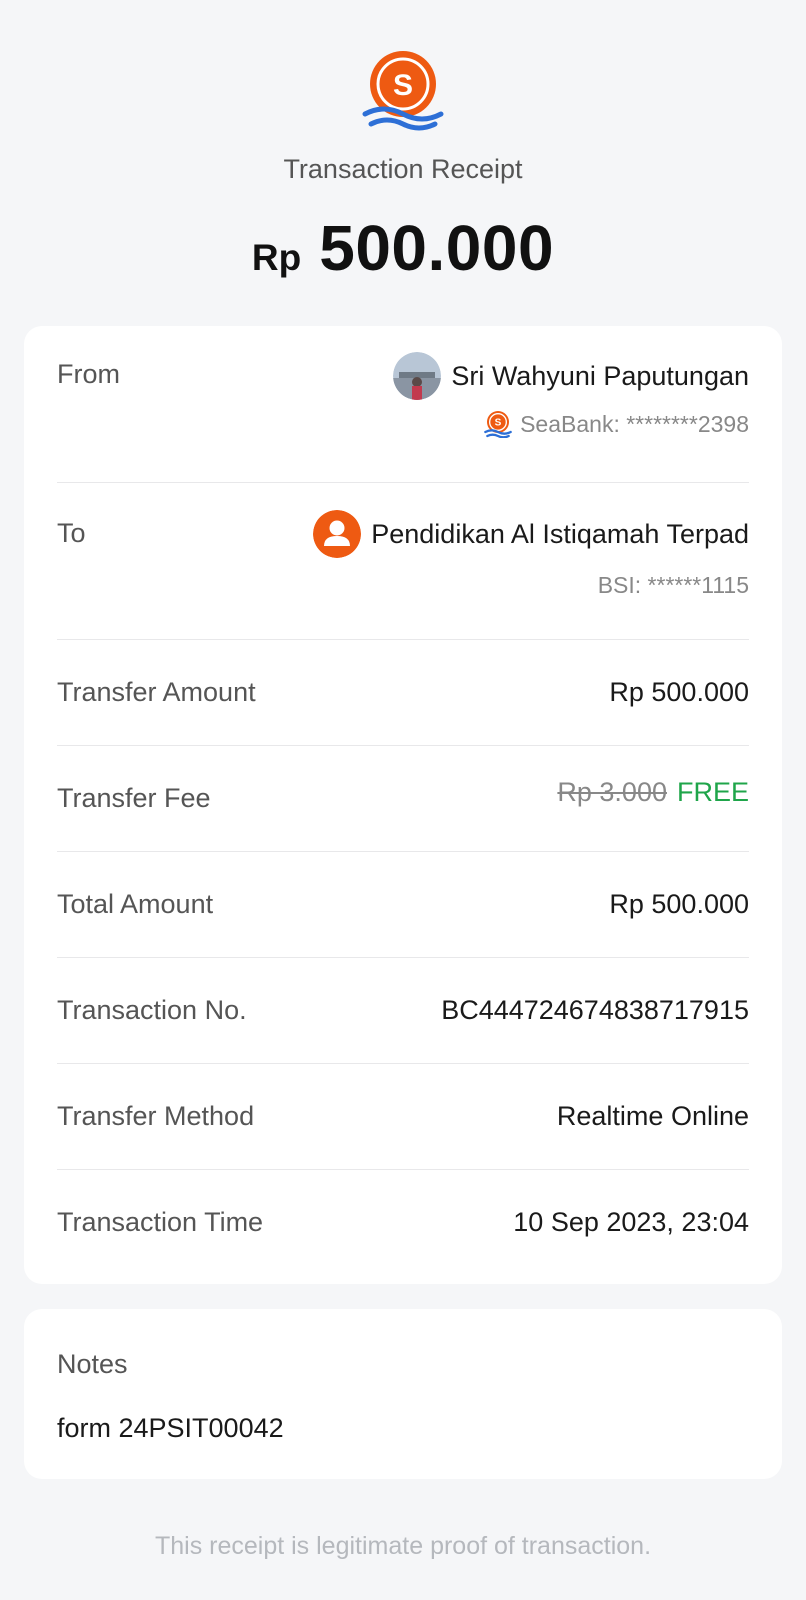 The image size is (806, 1600). I want to click on recipient-account-number: BSI: ******1115, so click(673, 585).